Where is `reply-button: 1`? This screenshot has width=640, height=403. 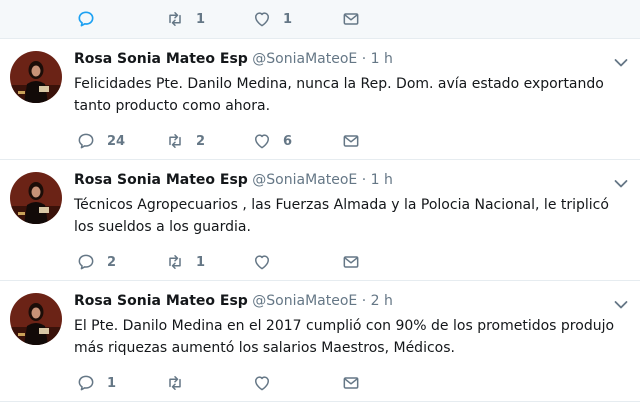
reply-button: 1 is located at coordinates (96, 383).